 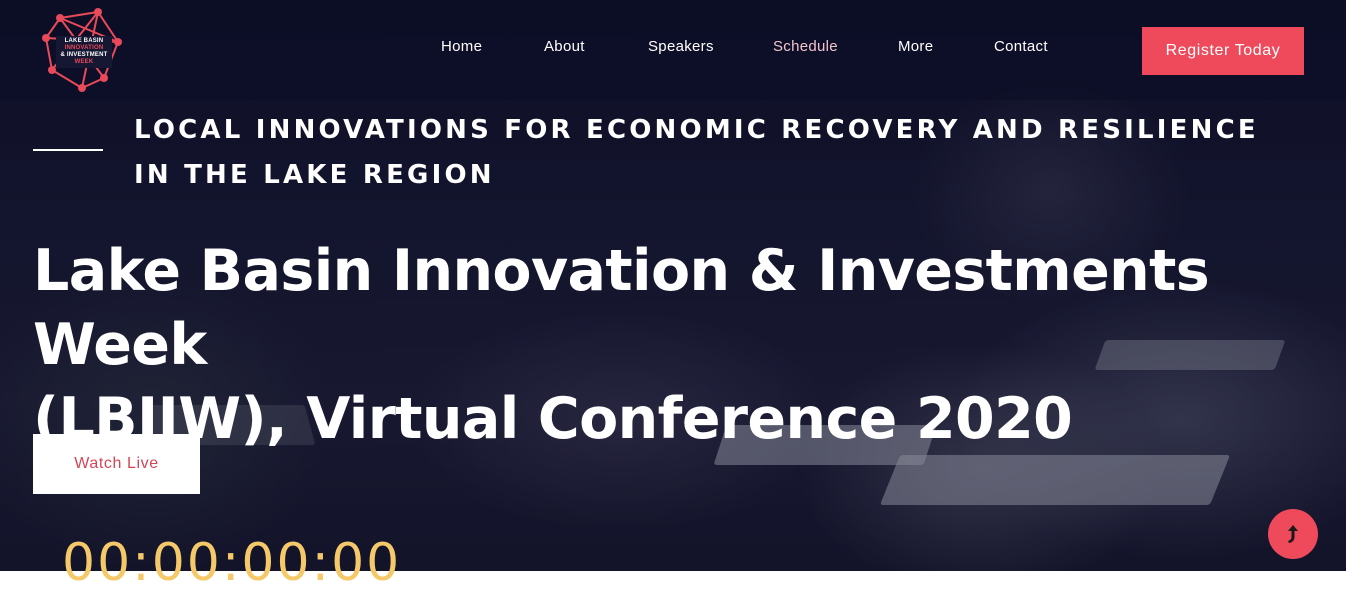 I want to click on subtitle-divider, so click(x=68, y=150).